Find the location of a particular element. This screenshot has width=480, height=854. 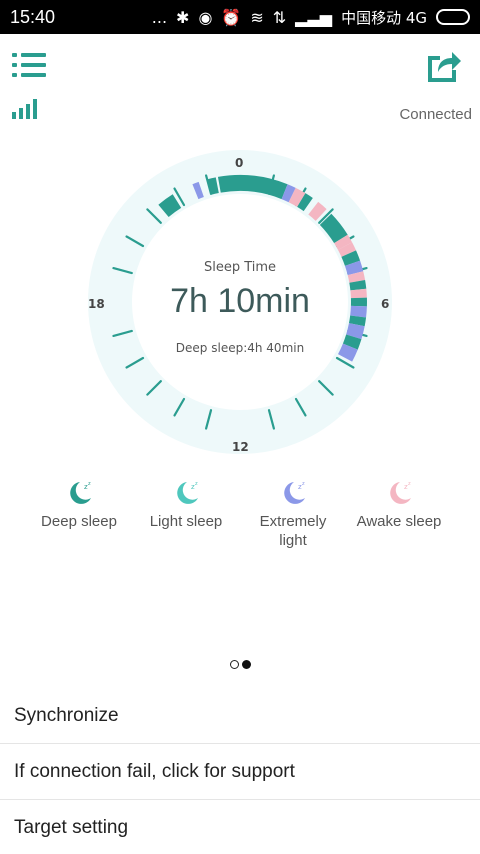

list-menu-icon is located at coordinates (29, 65).